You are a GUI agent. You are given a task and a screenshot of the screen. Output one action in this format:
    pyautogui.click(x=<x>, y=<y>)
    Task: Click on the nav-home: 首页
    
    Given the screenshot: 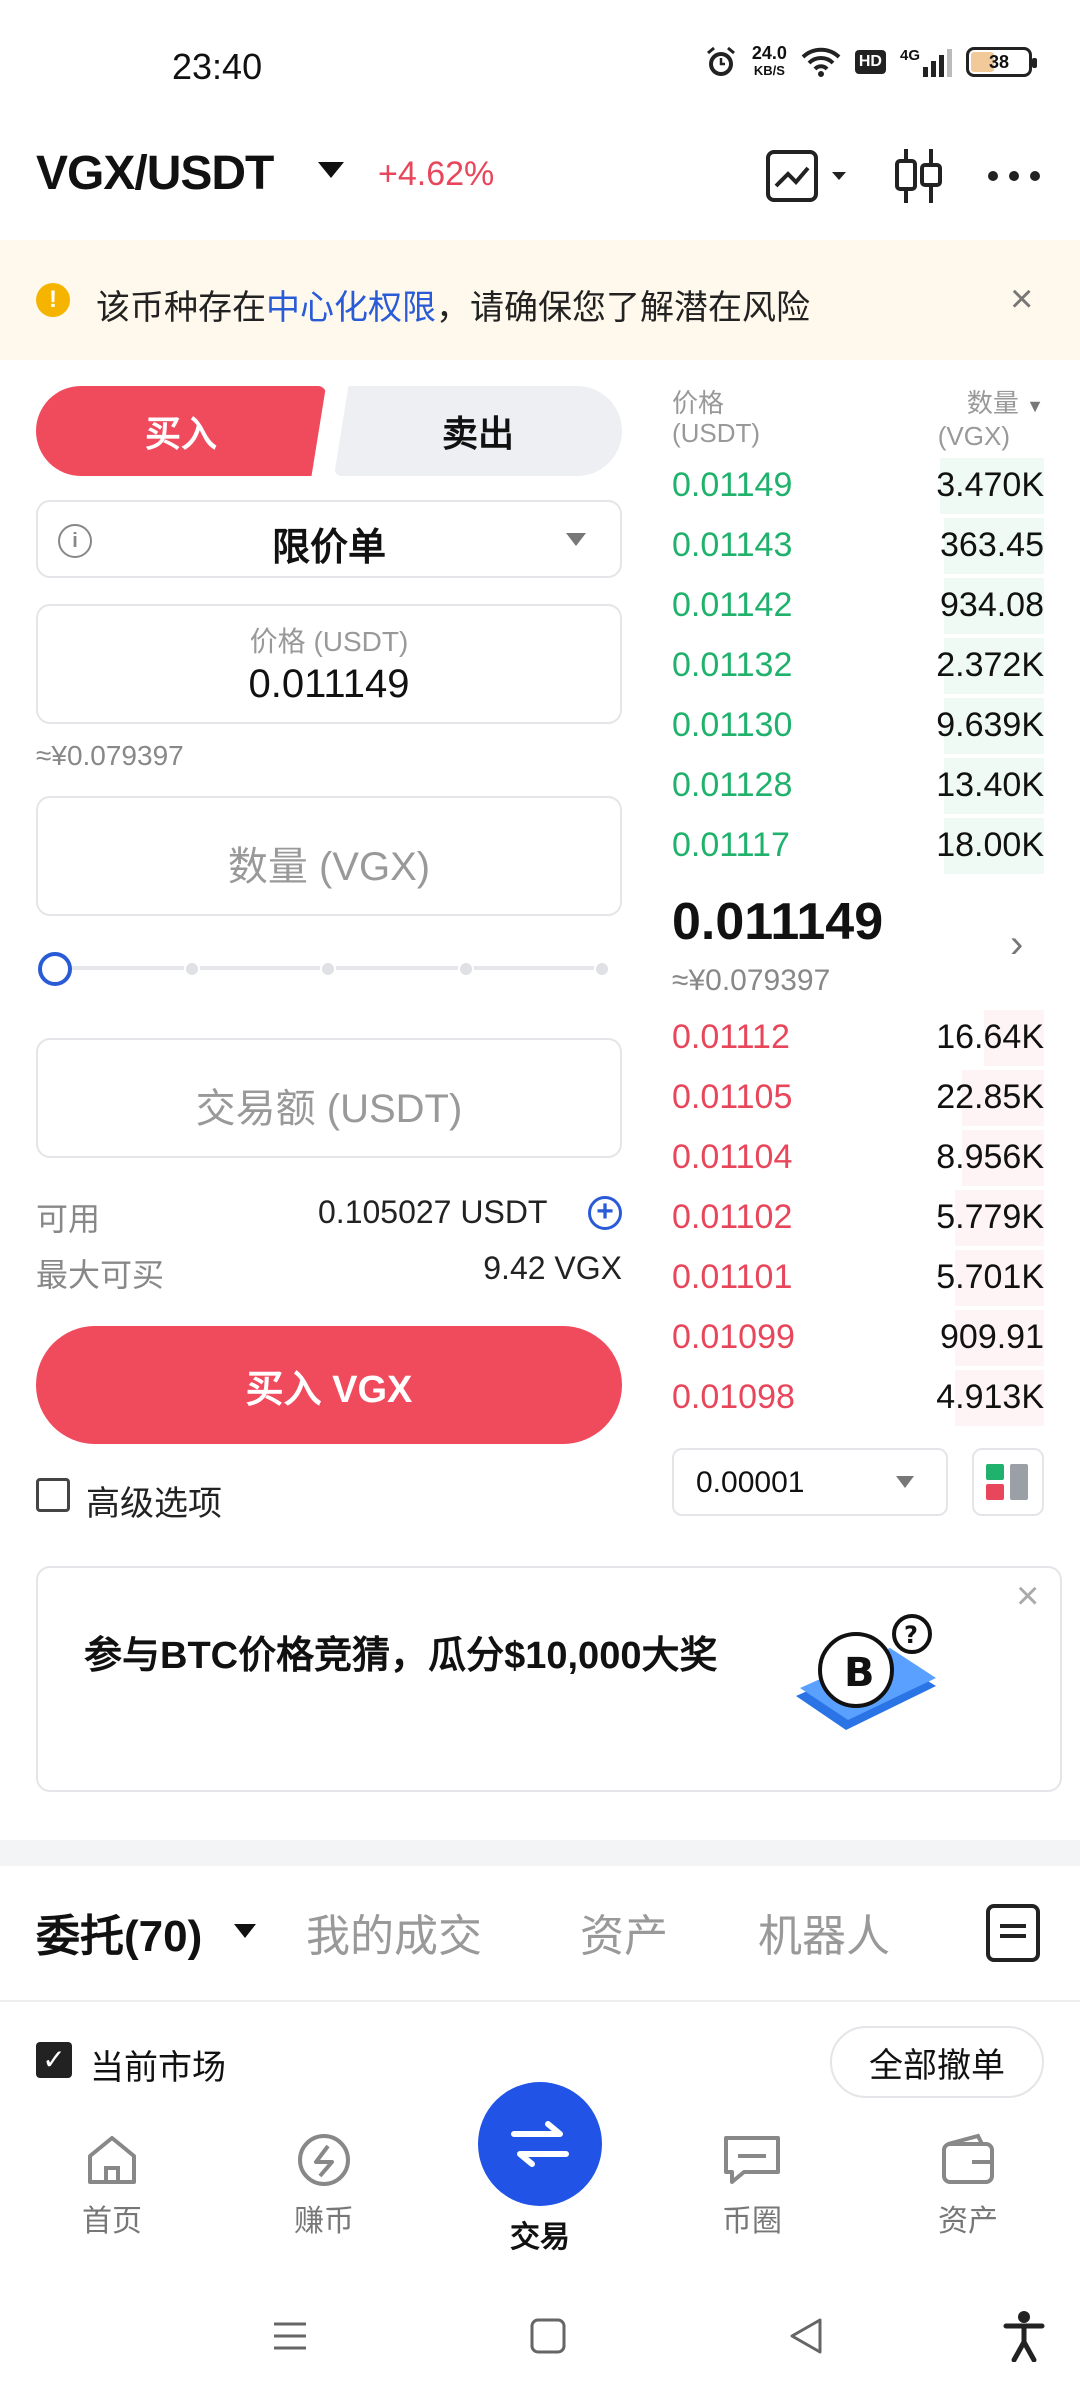 What is the action you would take?
    pyautogui.click(x=112, y=2186)
    